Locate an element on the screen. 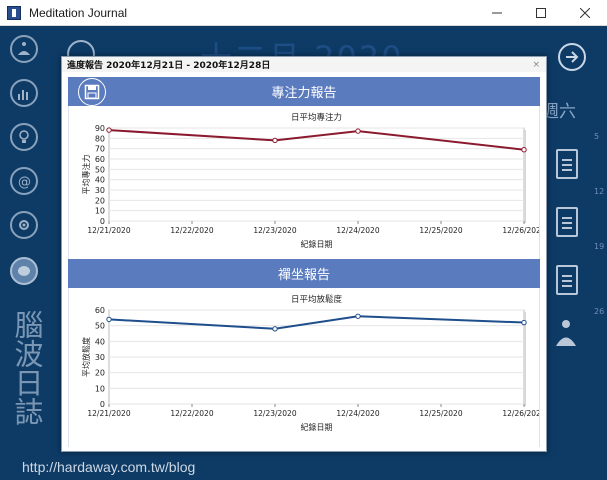 This screenshot has width=607, height=480. y-axis-label: 平均專注力 is located at coordinates (86, 175).